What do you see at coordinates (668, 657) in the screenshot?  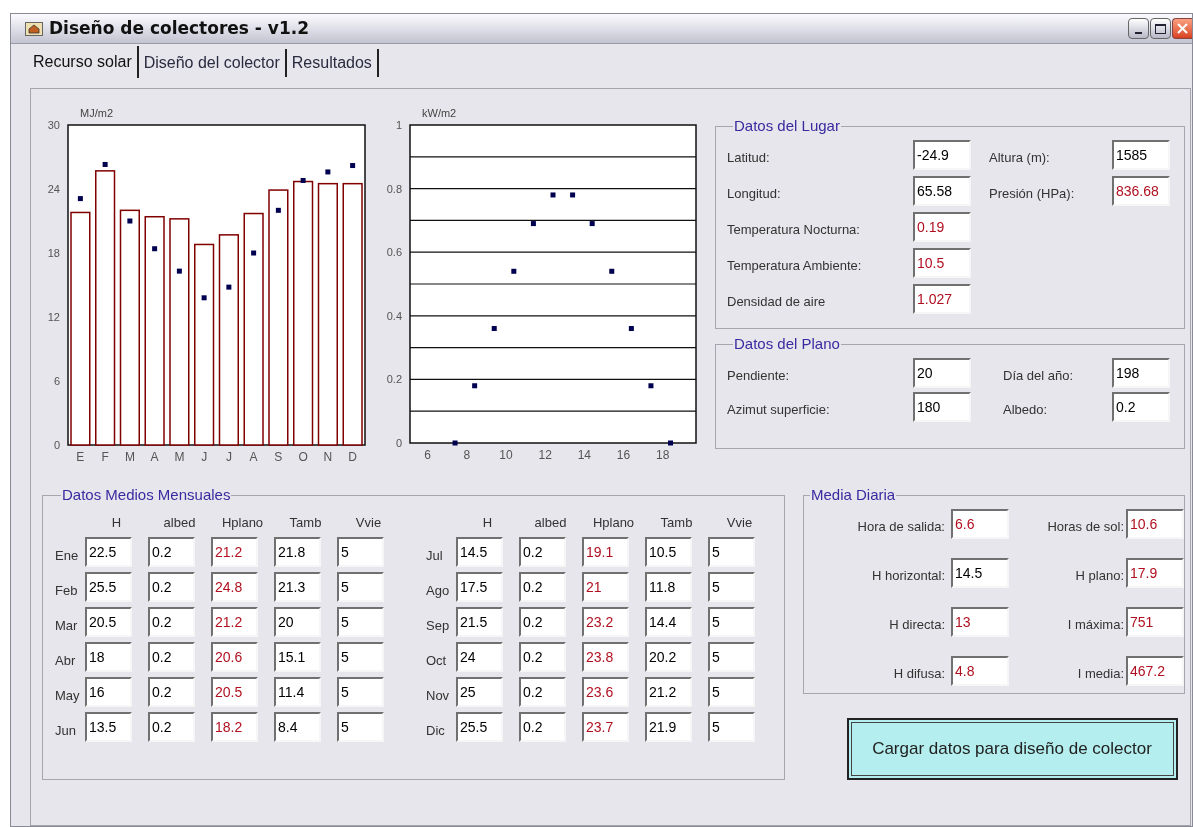 I see `input-field: 20.2` at bounding box center [668, 657].